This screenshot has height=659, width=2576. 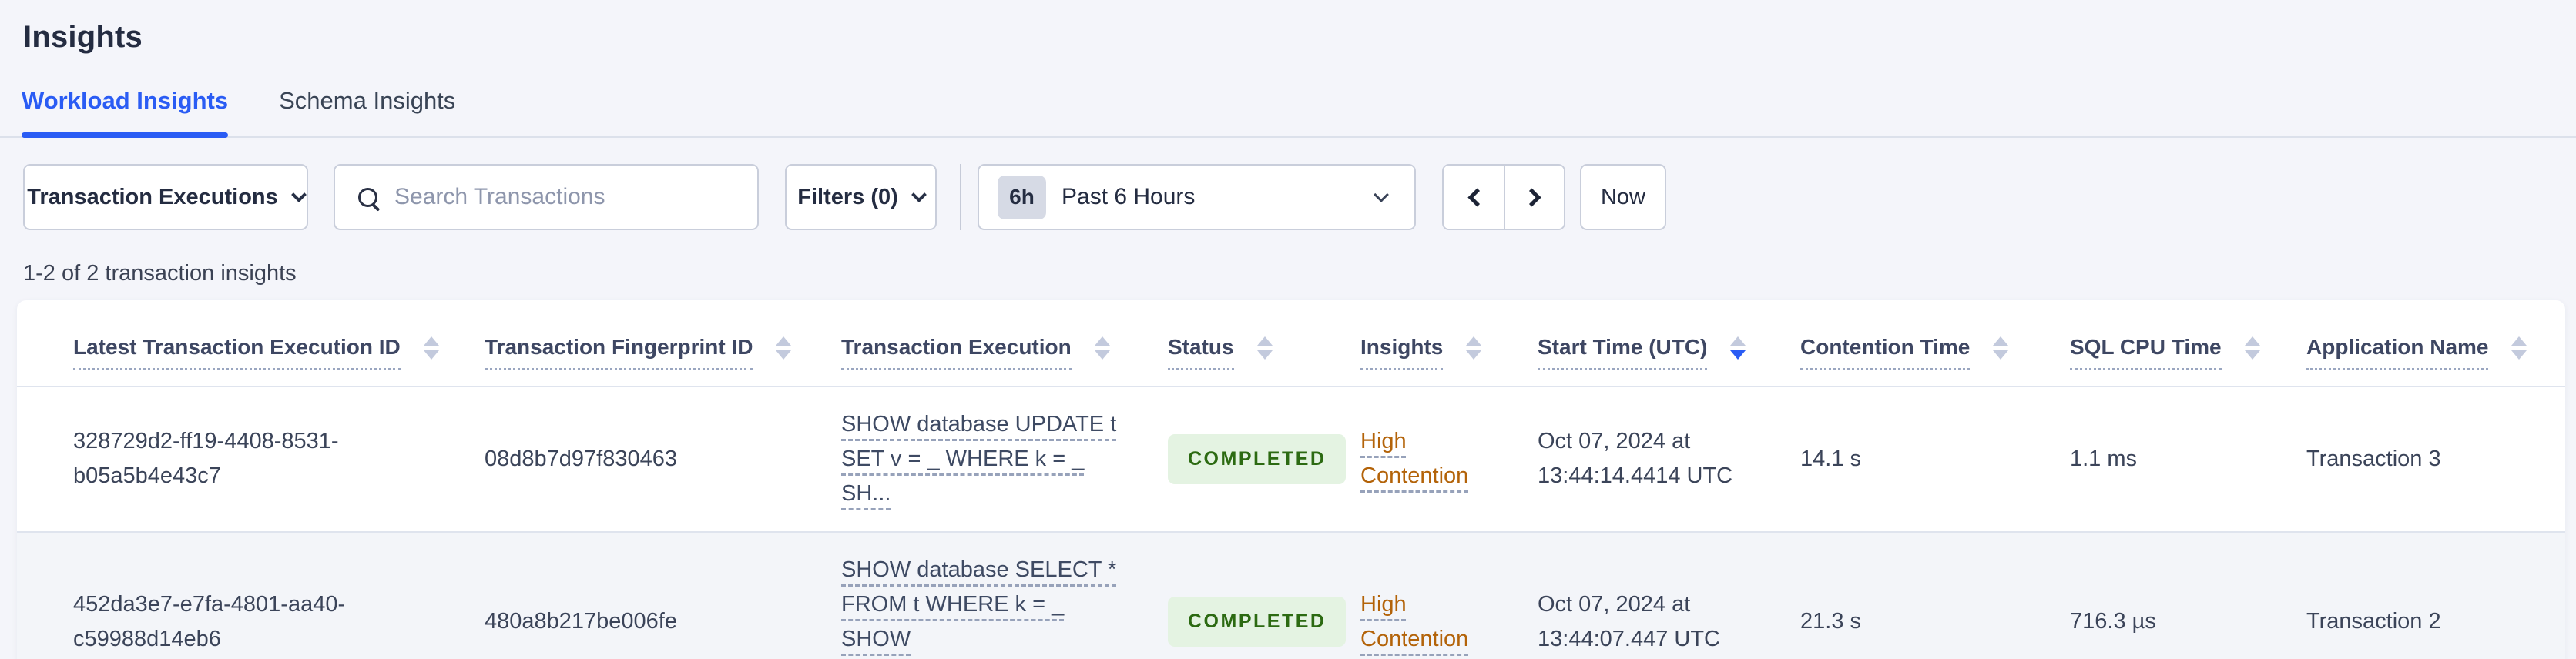 What do you see at coordinates (960, 197) in the screenshot?
I see `toolbar-divider` at bounding box center [960, 197].